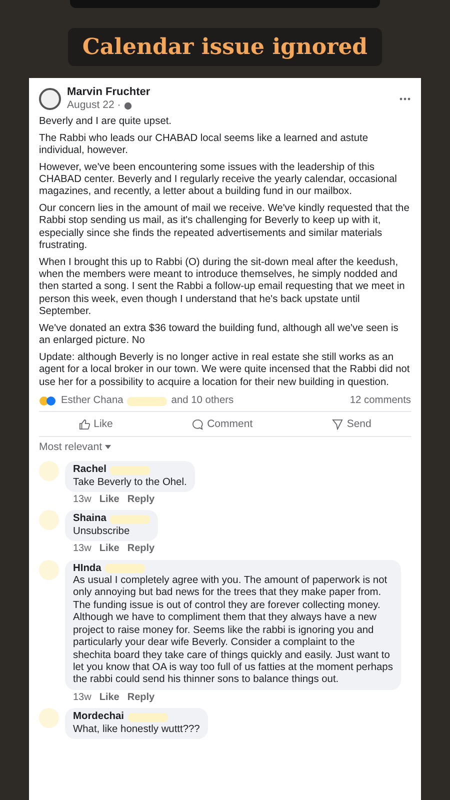  Describe the element at coordinates (219, 335) in the screenshot. I see `post-paragraph: We've donated an extra $36 toward the building fund, although all we've seen is an enlarged picture. No` at that location.